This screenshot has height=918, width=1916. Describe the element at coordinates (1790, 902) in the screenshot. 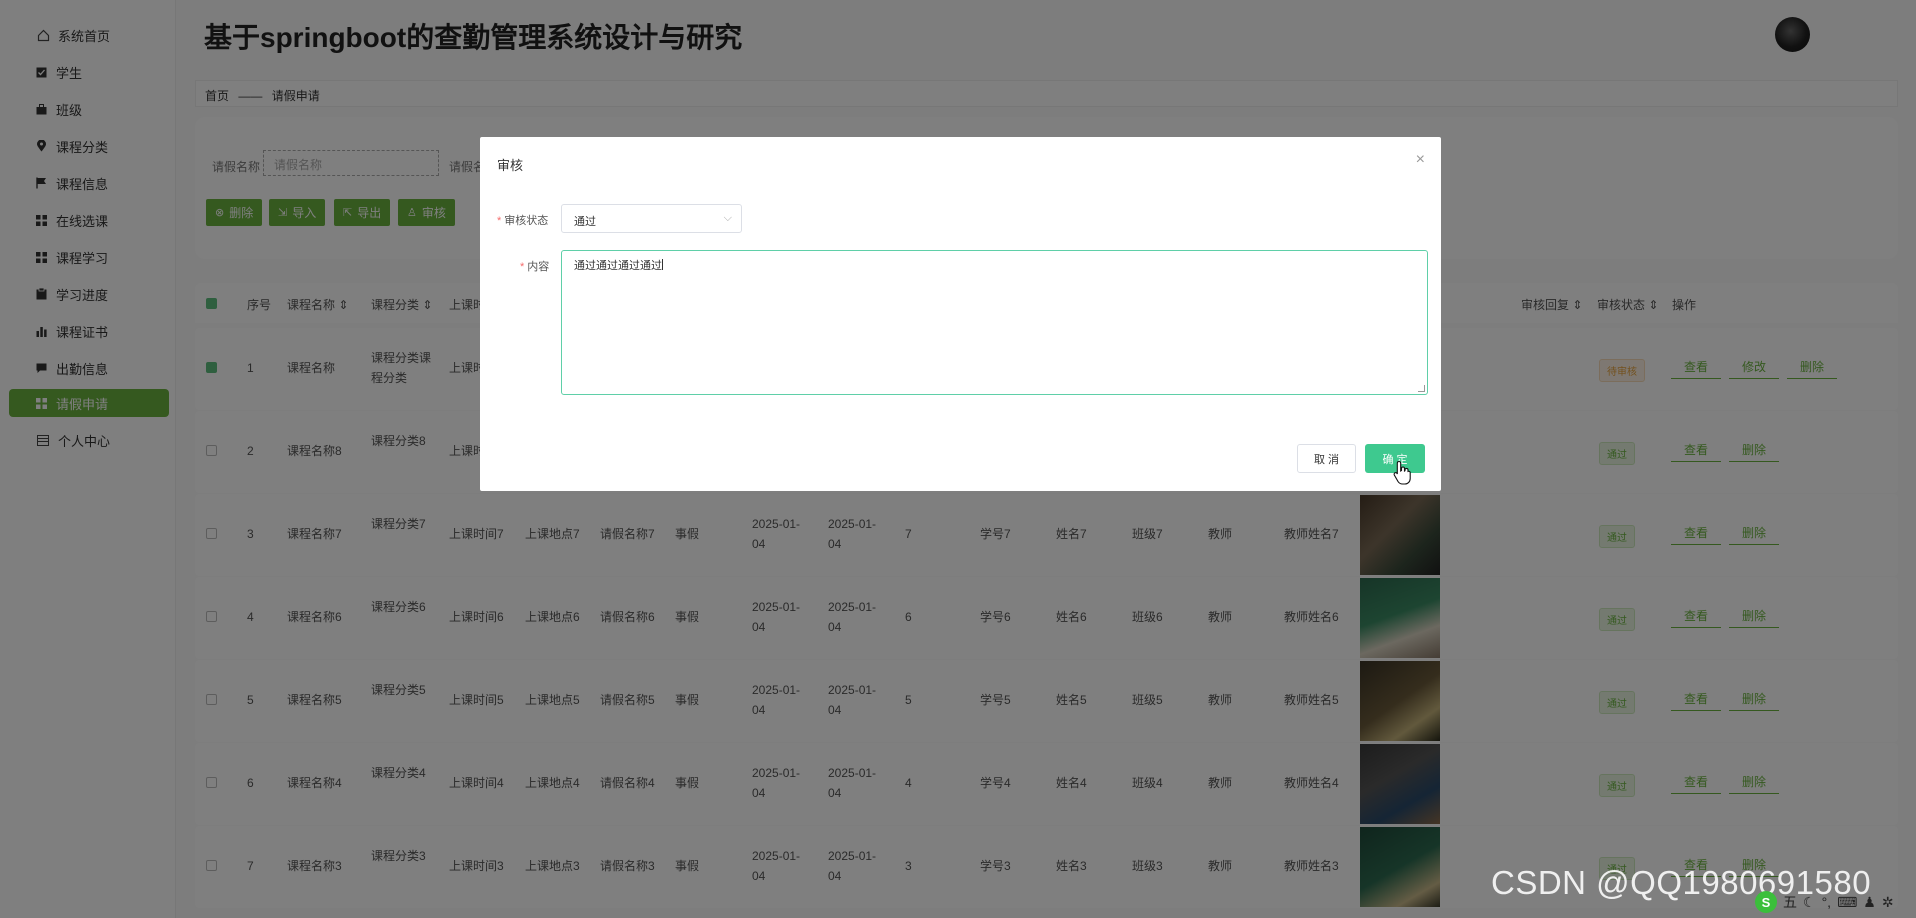

I see `ime-mode: 五` at that location.